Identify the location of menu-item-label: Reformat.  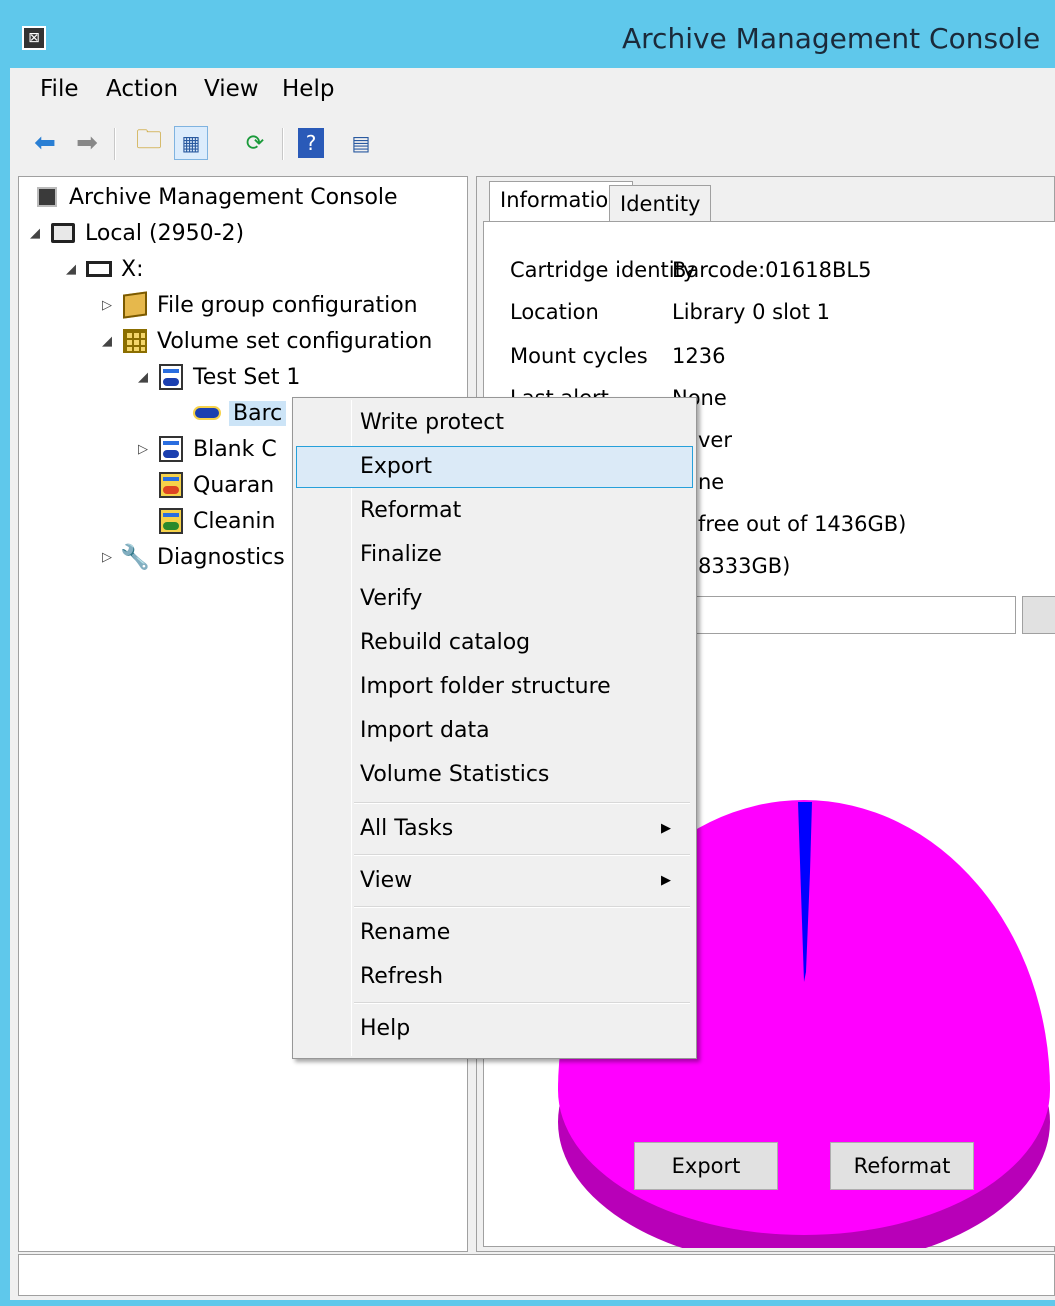
(411, 510).